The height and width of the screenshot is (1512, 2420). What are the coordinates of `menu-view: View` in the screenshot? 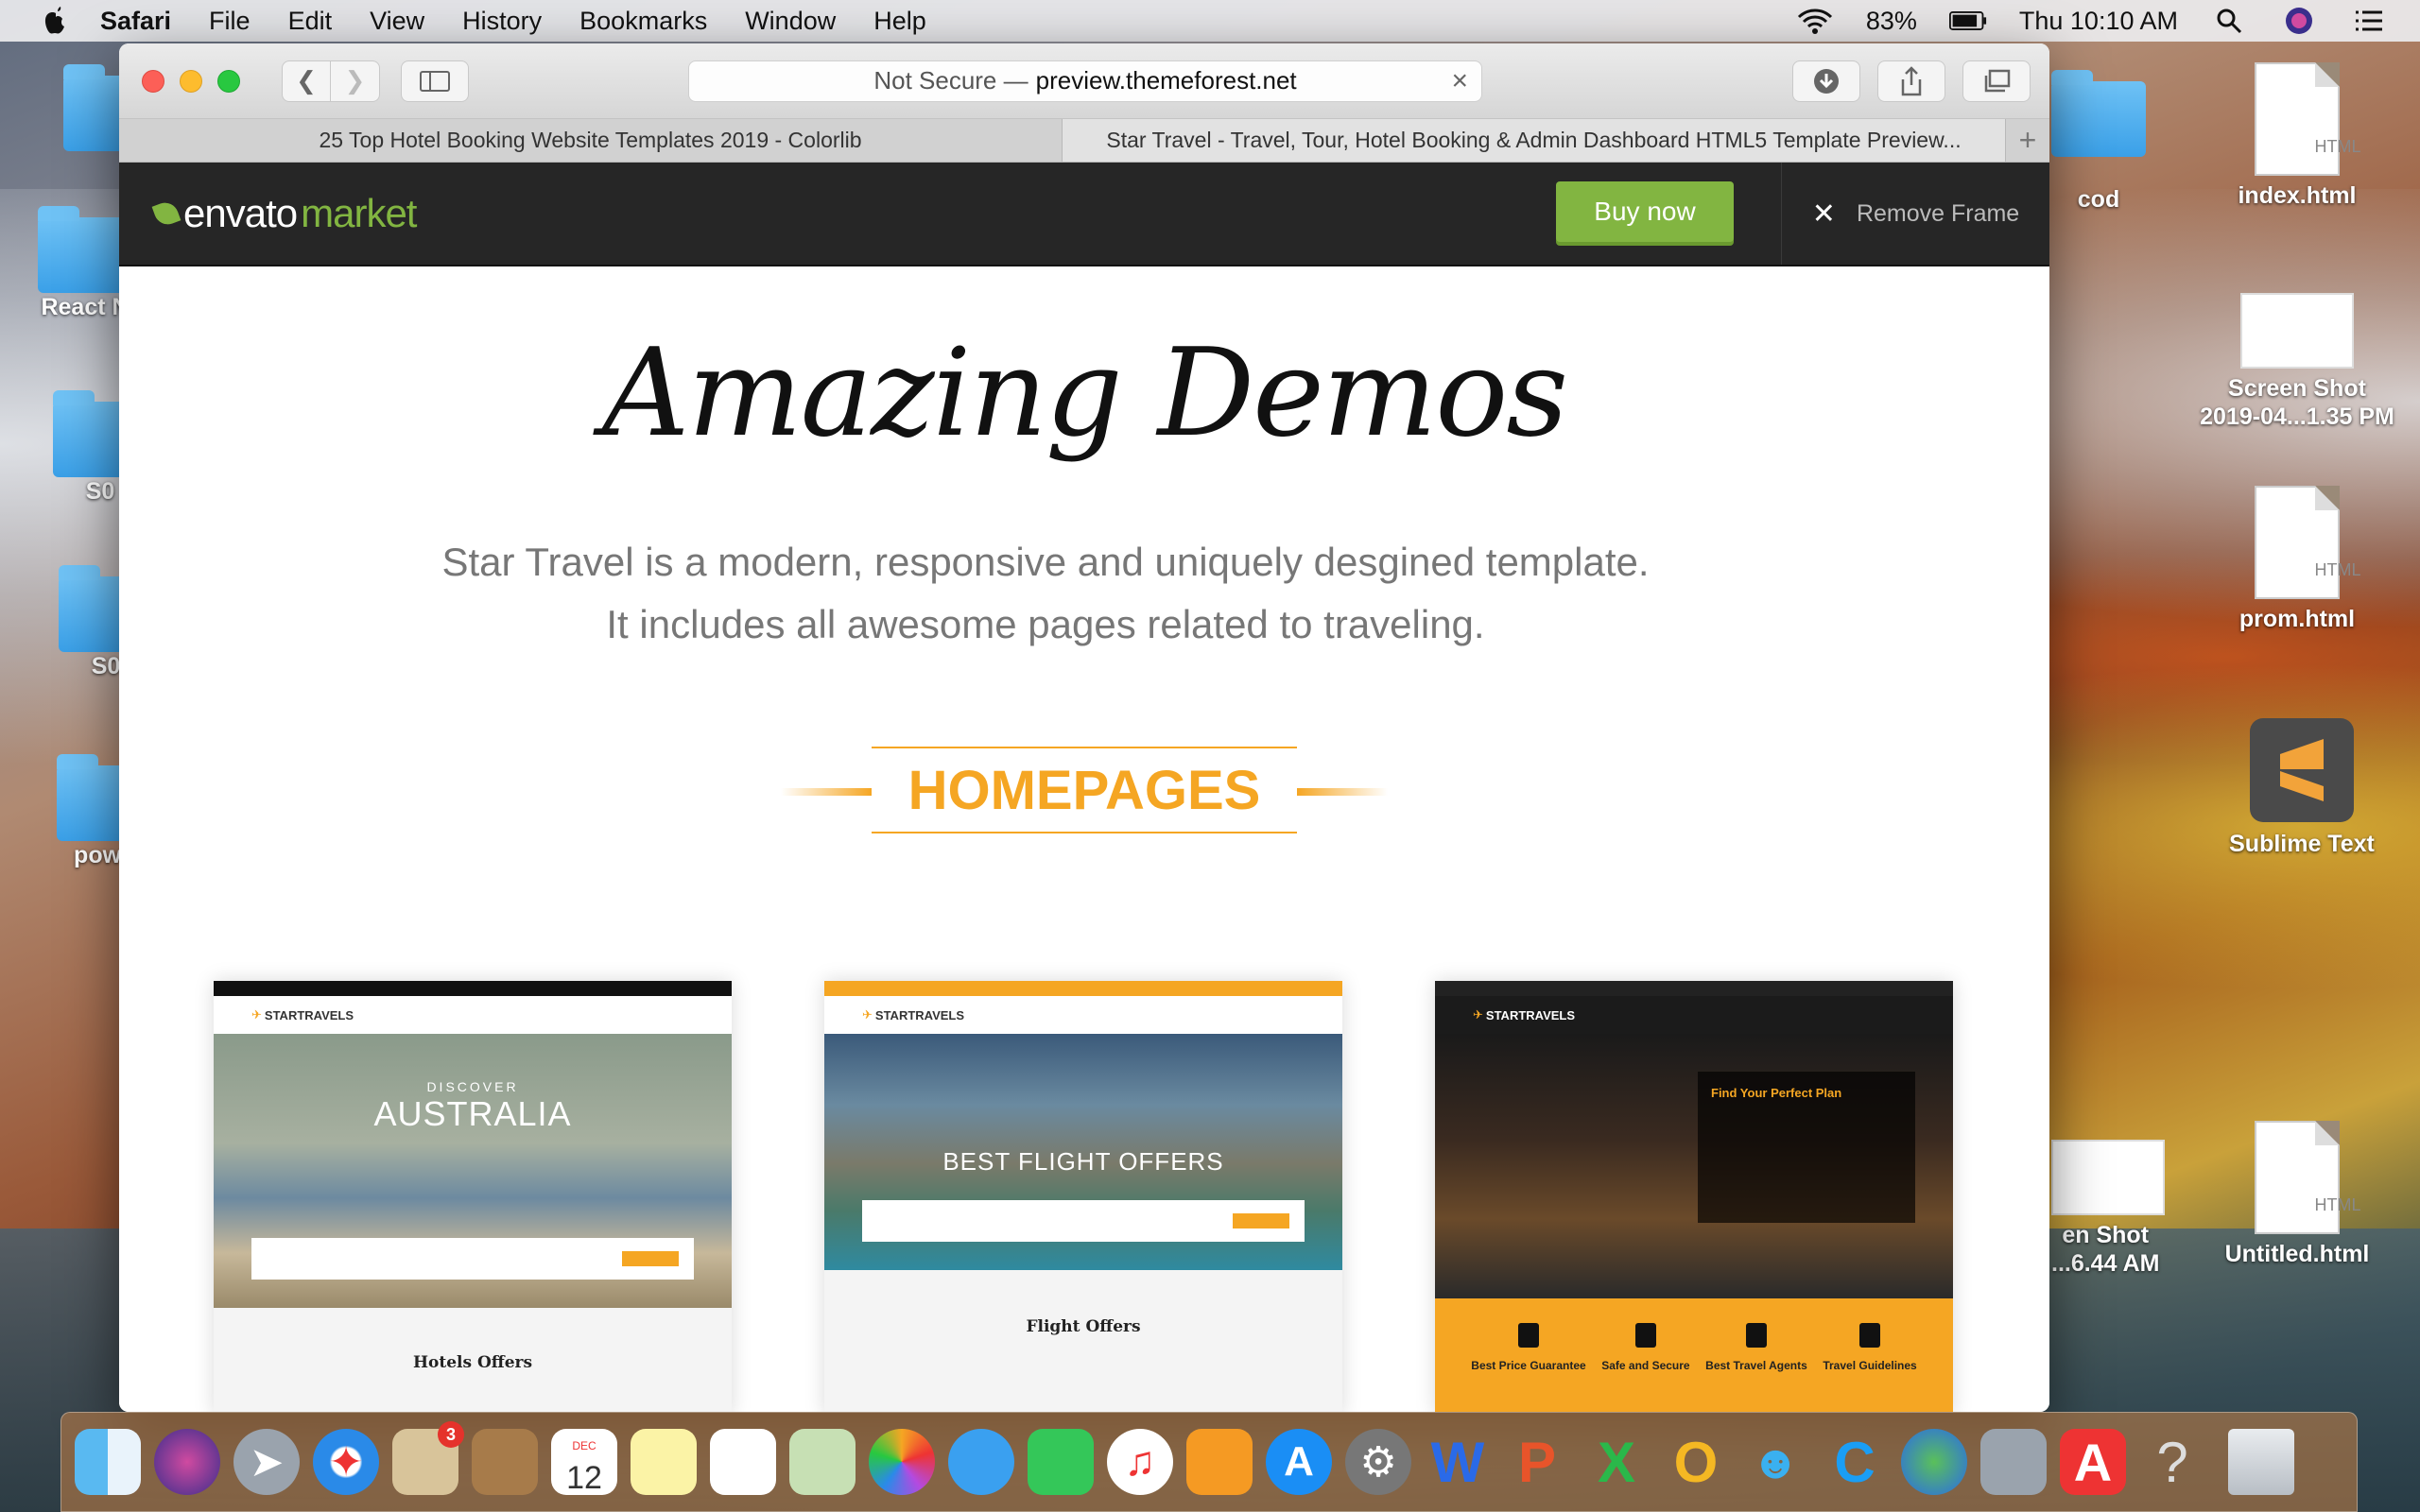 It's located at (397, 21).